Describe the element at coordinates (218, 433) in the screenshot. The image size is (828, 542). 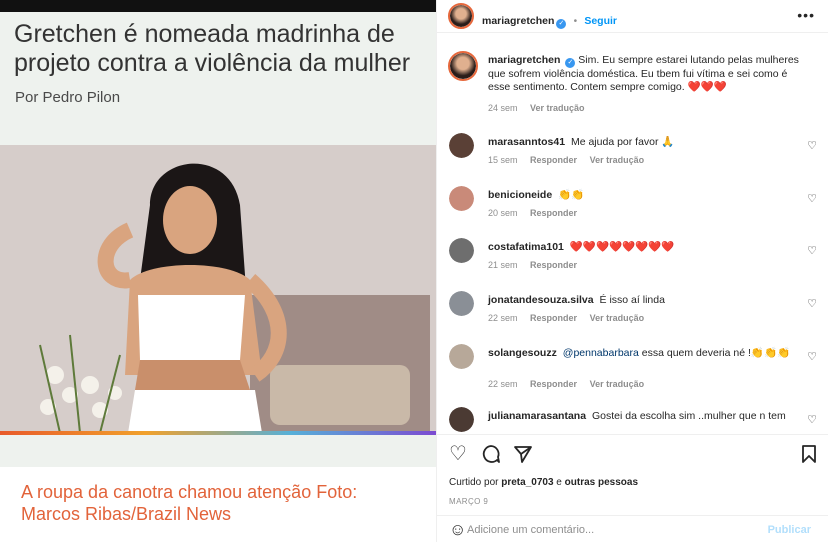
I see `photo-color-bar` at that location.